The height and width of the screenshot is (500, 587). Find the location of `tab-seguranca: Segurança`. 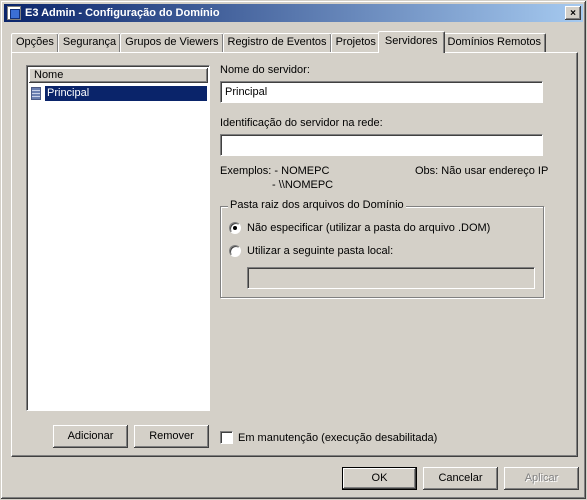

tab-seguranca: Segurança is located at coordinates (89, 42).